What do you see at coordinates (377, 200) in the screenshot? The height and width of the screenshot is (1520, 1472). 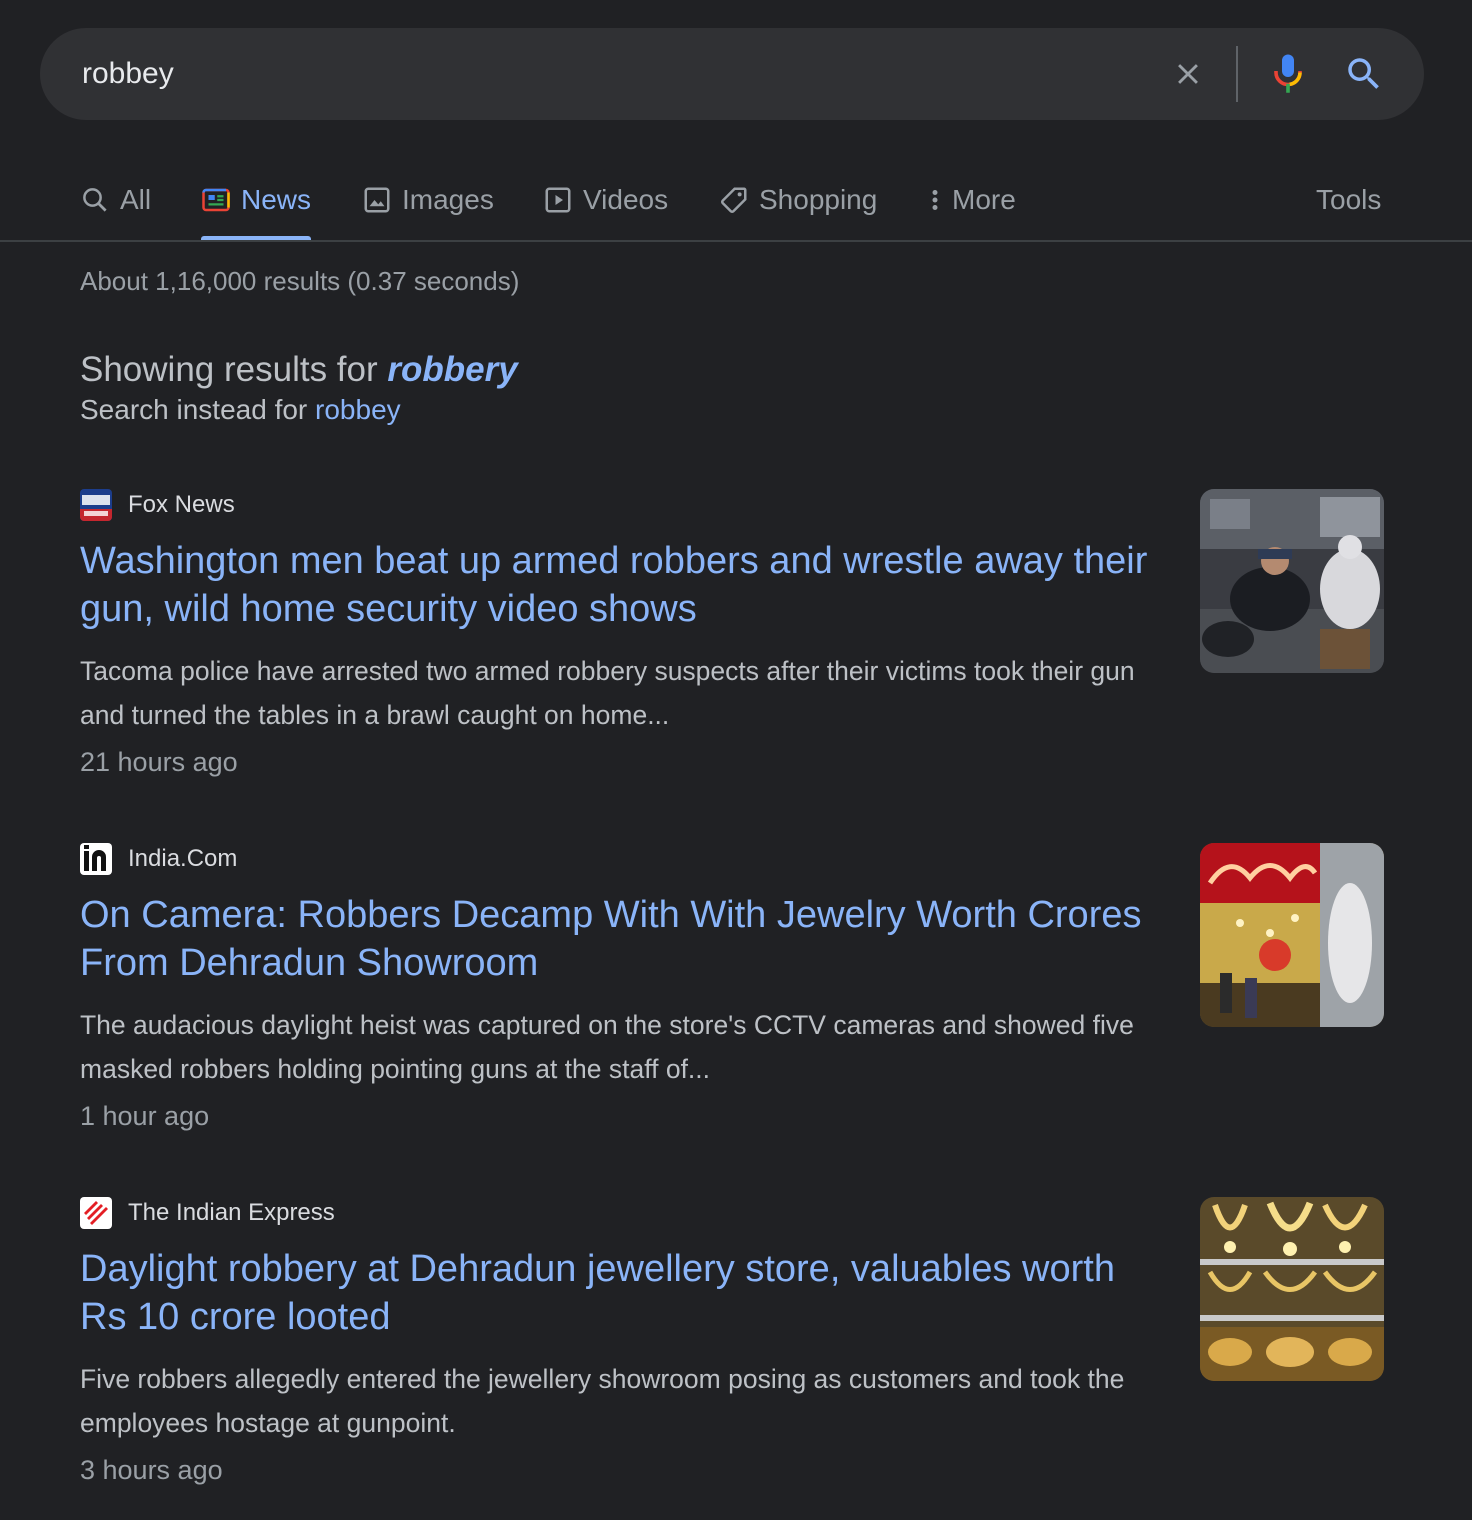 I see `image-icon` at bounding box center [377, 200].